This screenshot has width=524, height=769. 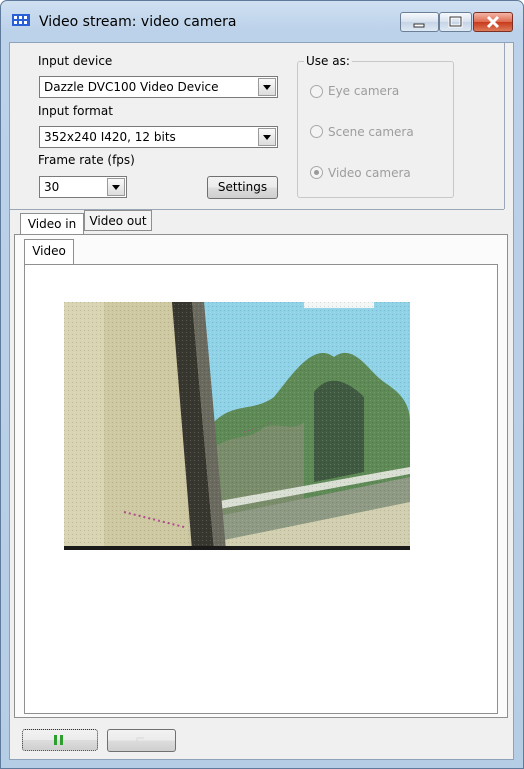 I want to click on frame-rate-select: 30, so click(x=83, y=187).